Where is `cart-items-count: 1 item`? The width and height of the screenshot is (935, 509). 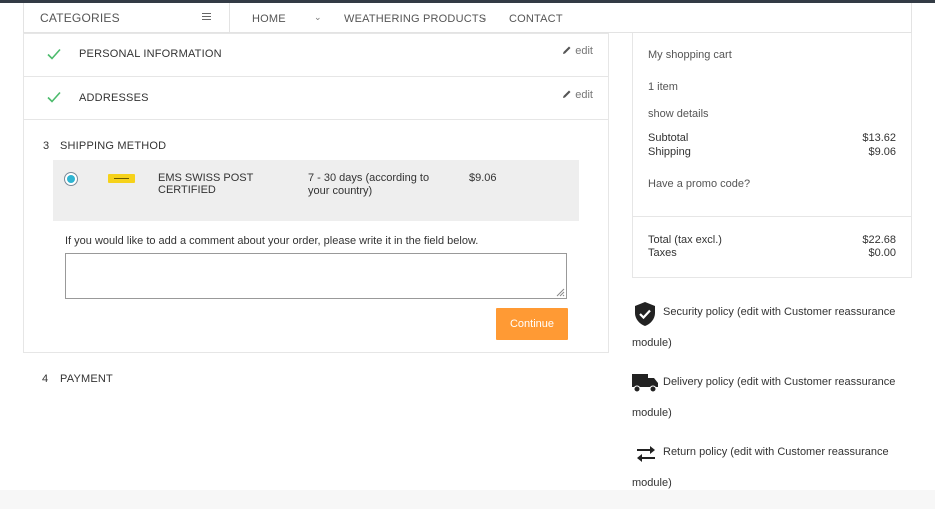 cart-items-count: 1 item is located at coordinates (663, 87).